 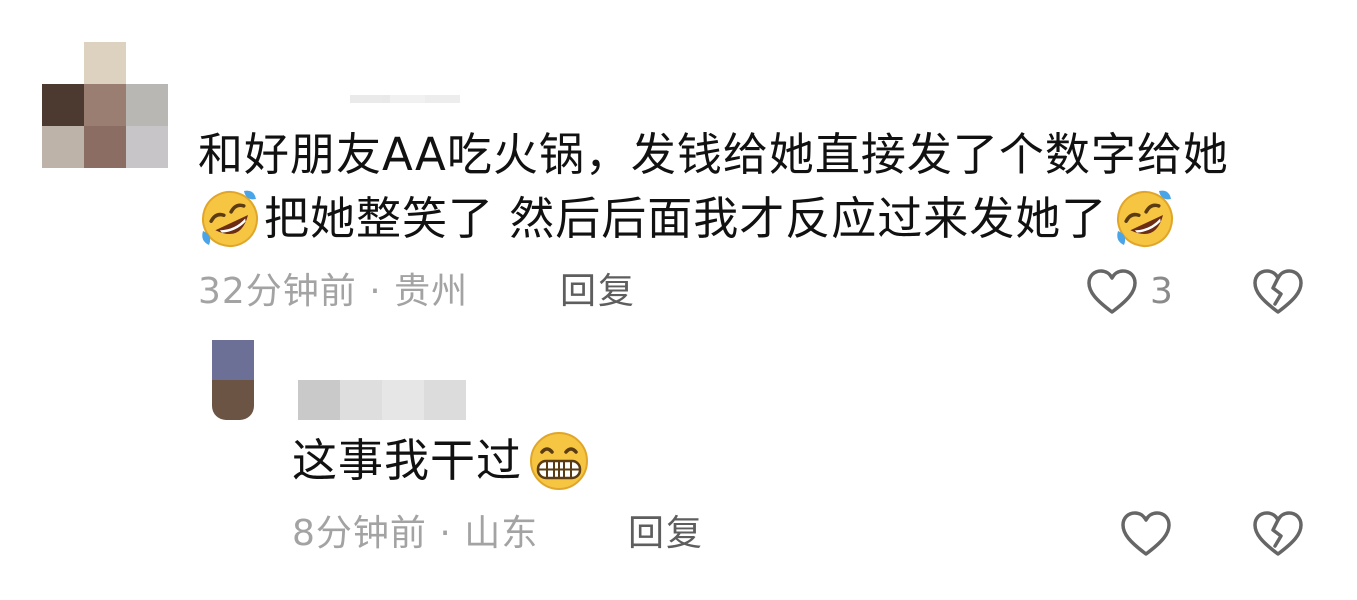 I want to click on comment-meta: 32分钟前 · 贵州, so click(x=333, y=292).